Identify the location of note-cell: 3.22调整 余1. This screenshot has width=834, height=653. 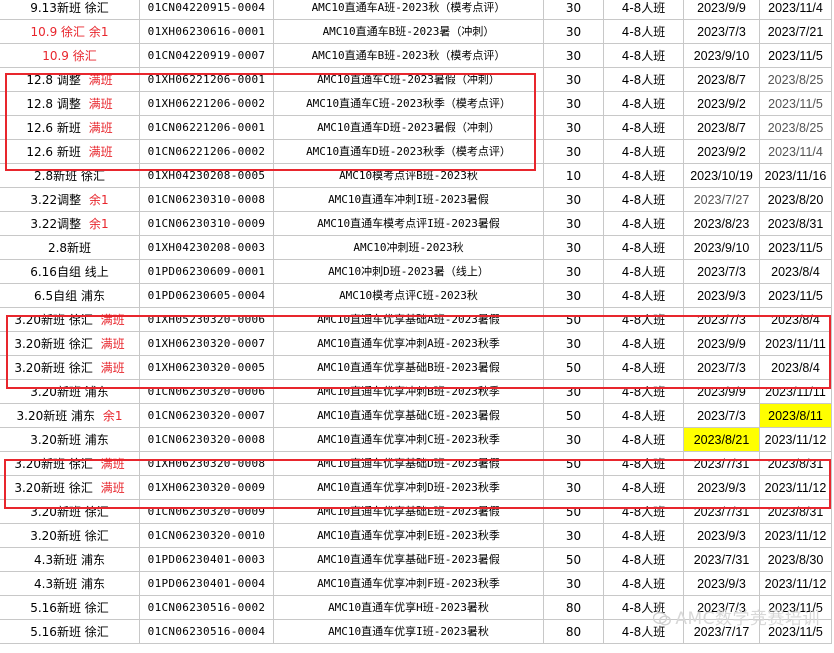
(70, 200).